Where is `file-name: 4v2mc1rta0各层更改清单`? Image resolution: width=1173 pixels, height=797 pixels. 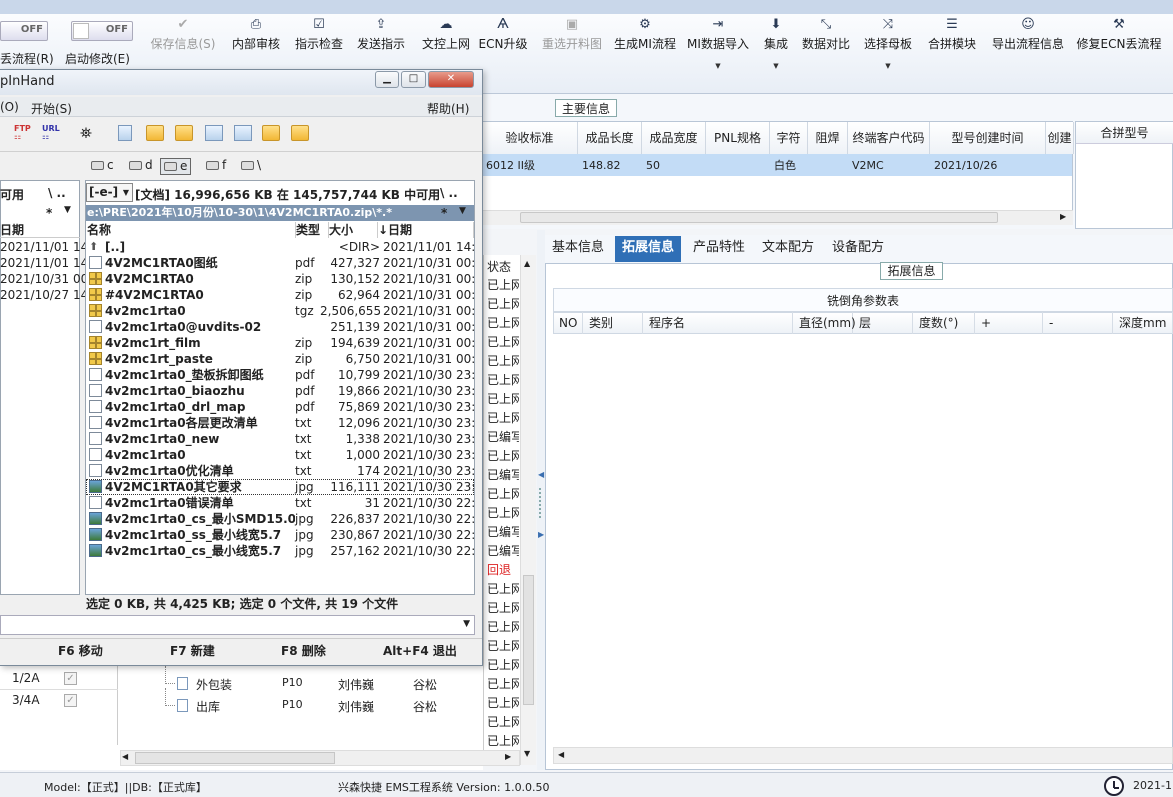 file-name: 4v2mc1rta0各层更改清单 is located at coordinates (200, 423).